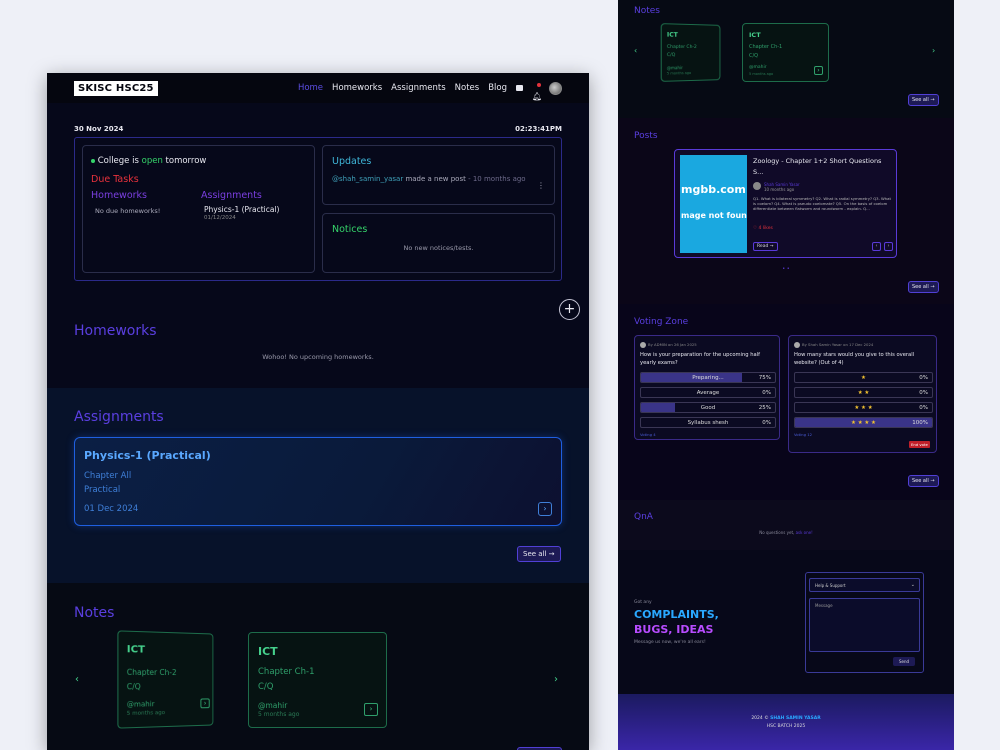 This screenshot has width=1000, height=750. What do you see at coordinates (111, 509) in the screenshot?
I see `assignment-date: 01 Dec 2024` at bounding box center [111, 509].